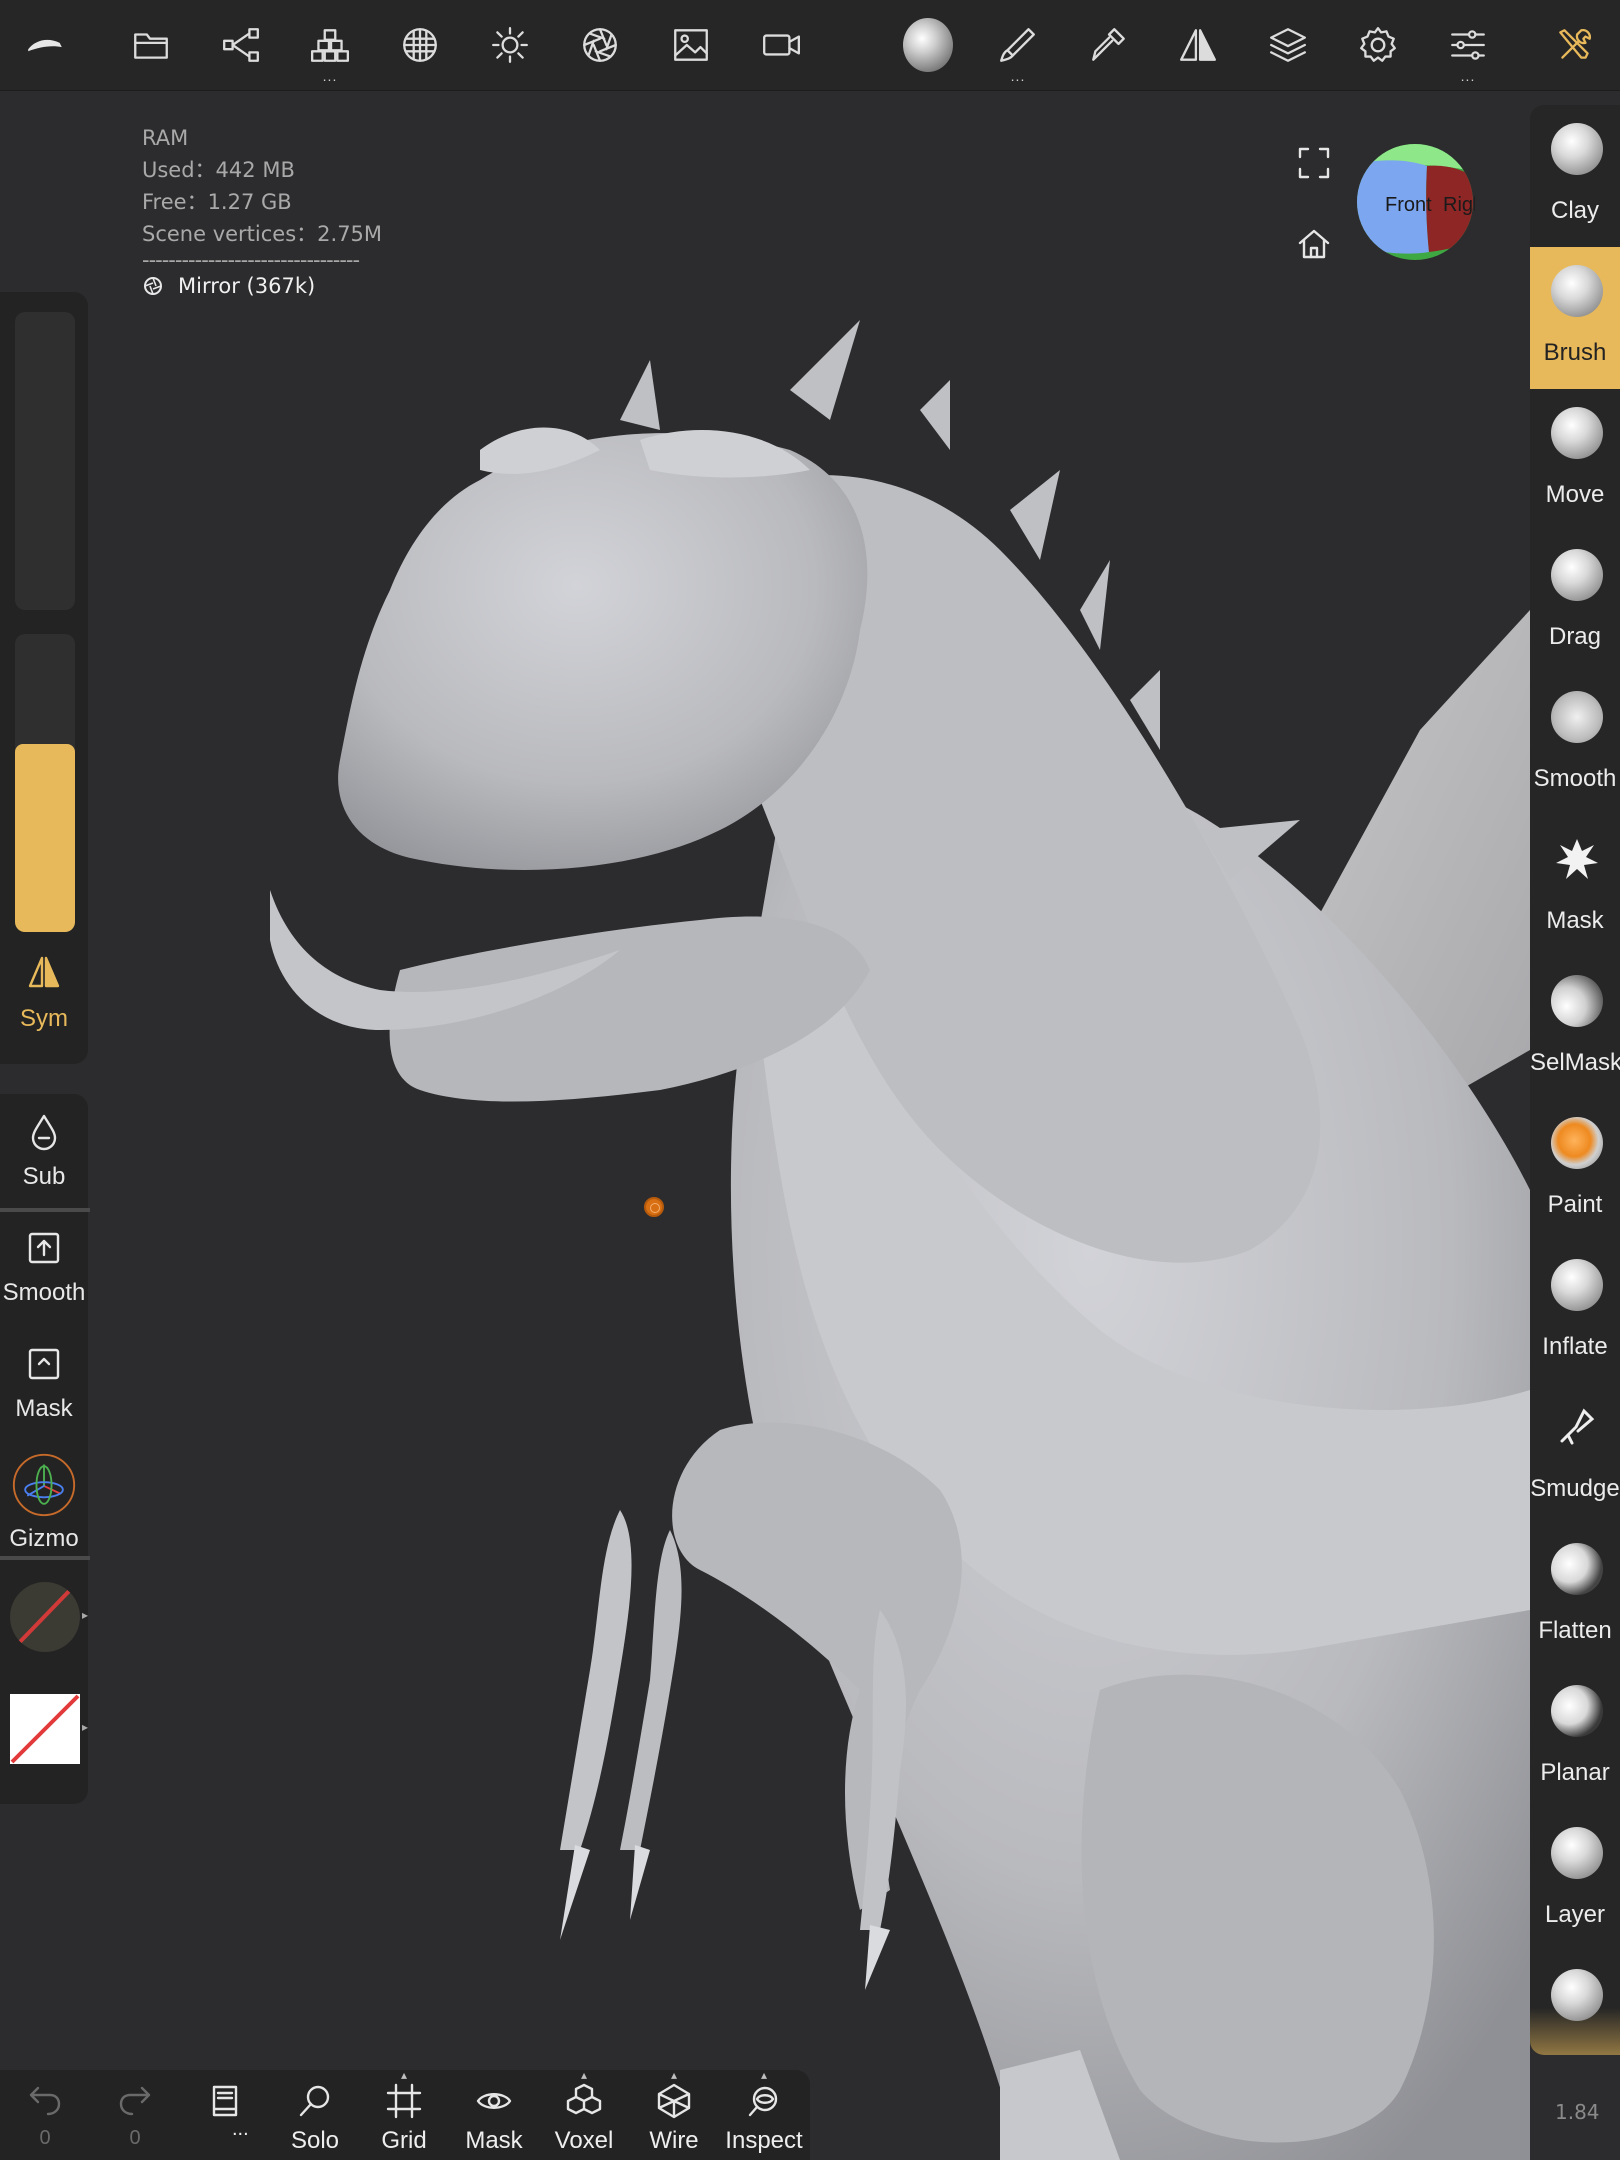  I want to click on wire-button: ▴ Wire, so click(674, 2111).